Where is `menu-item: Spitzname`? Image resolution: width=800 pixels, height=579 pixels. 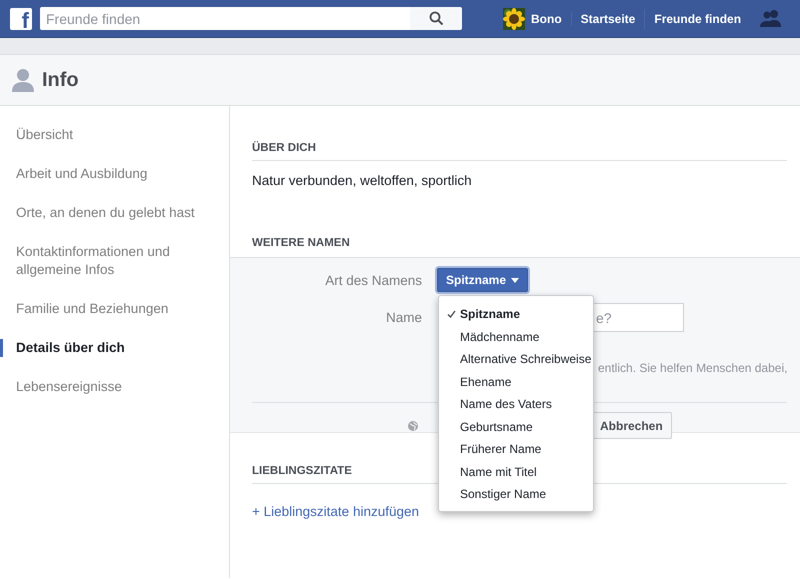
menu-item: Spitzname is located at coordinates (516, 314).